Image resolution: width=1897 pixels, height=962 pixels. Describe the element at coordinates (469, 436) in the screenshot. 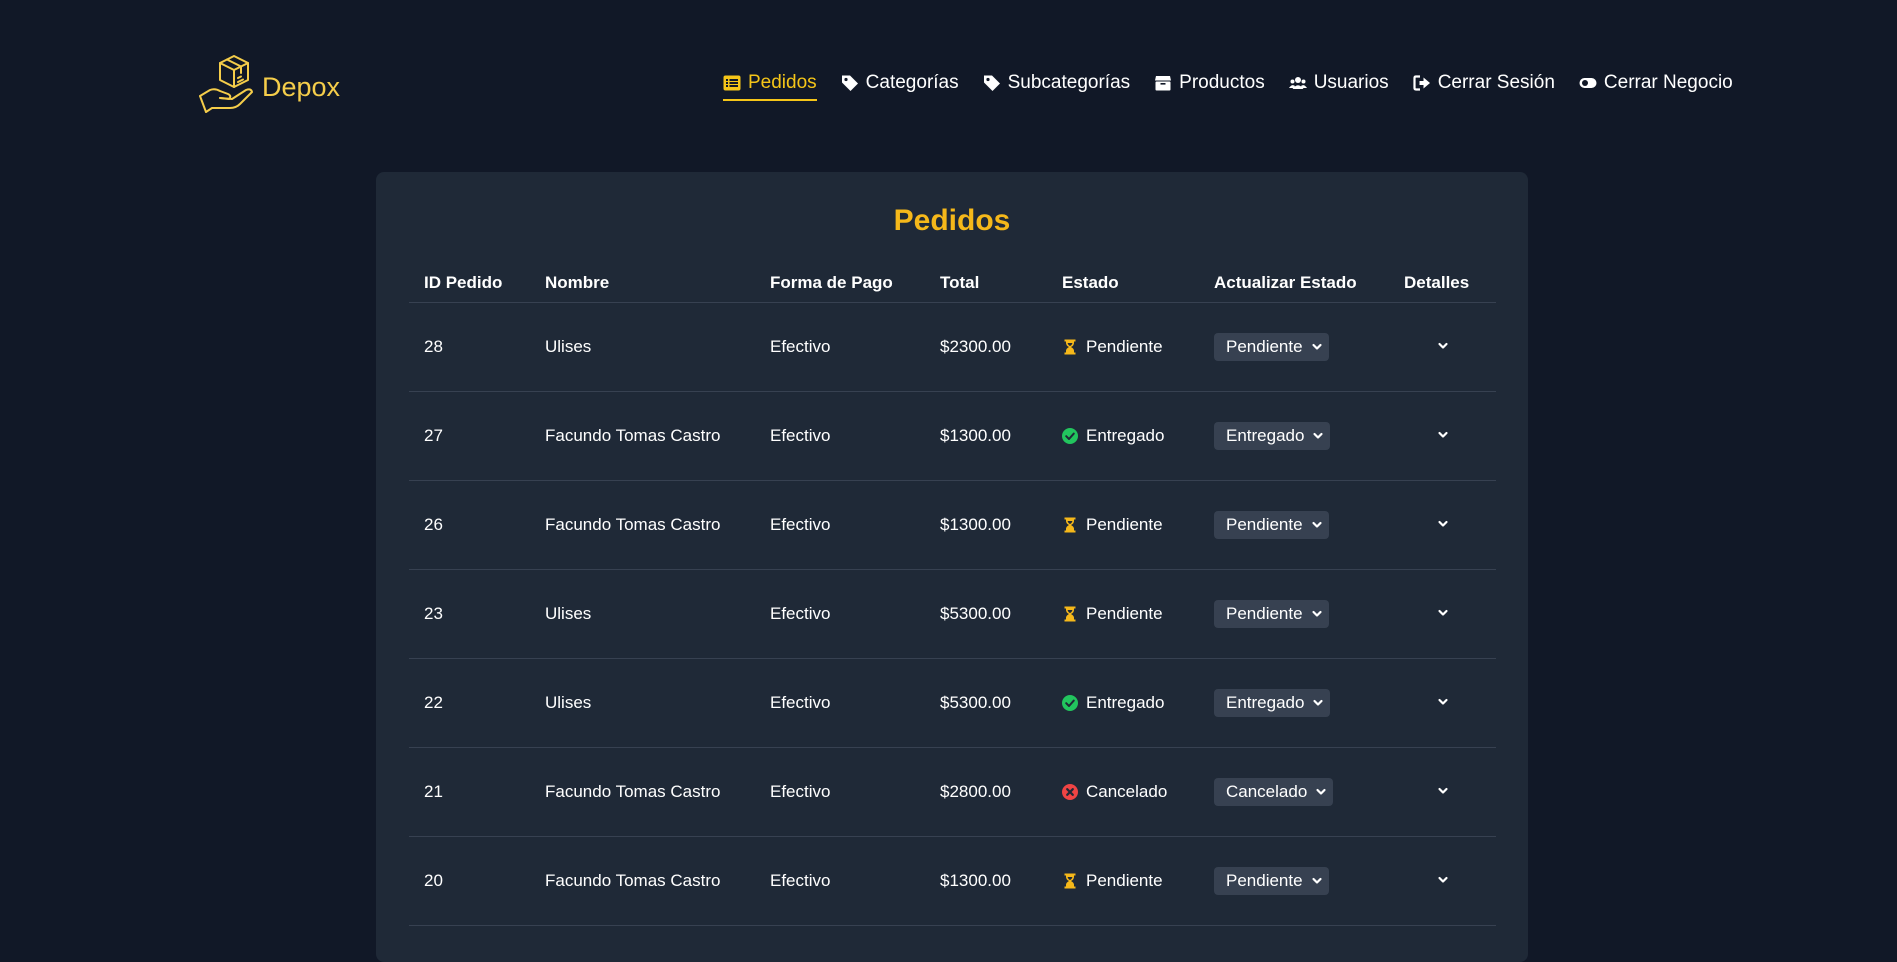

I see `cell-id: 27` at that location.